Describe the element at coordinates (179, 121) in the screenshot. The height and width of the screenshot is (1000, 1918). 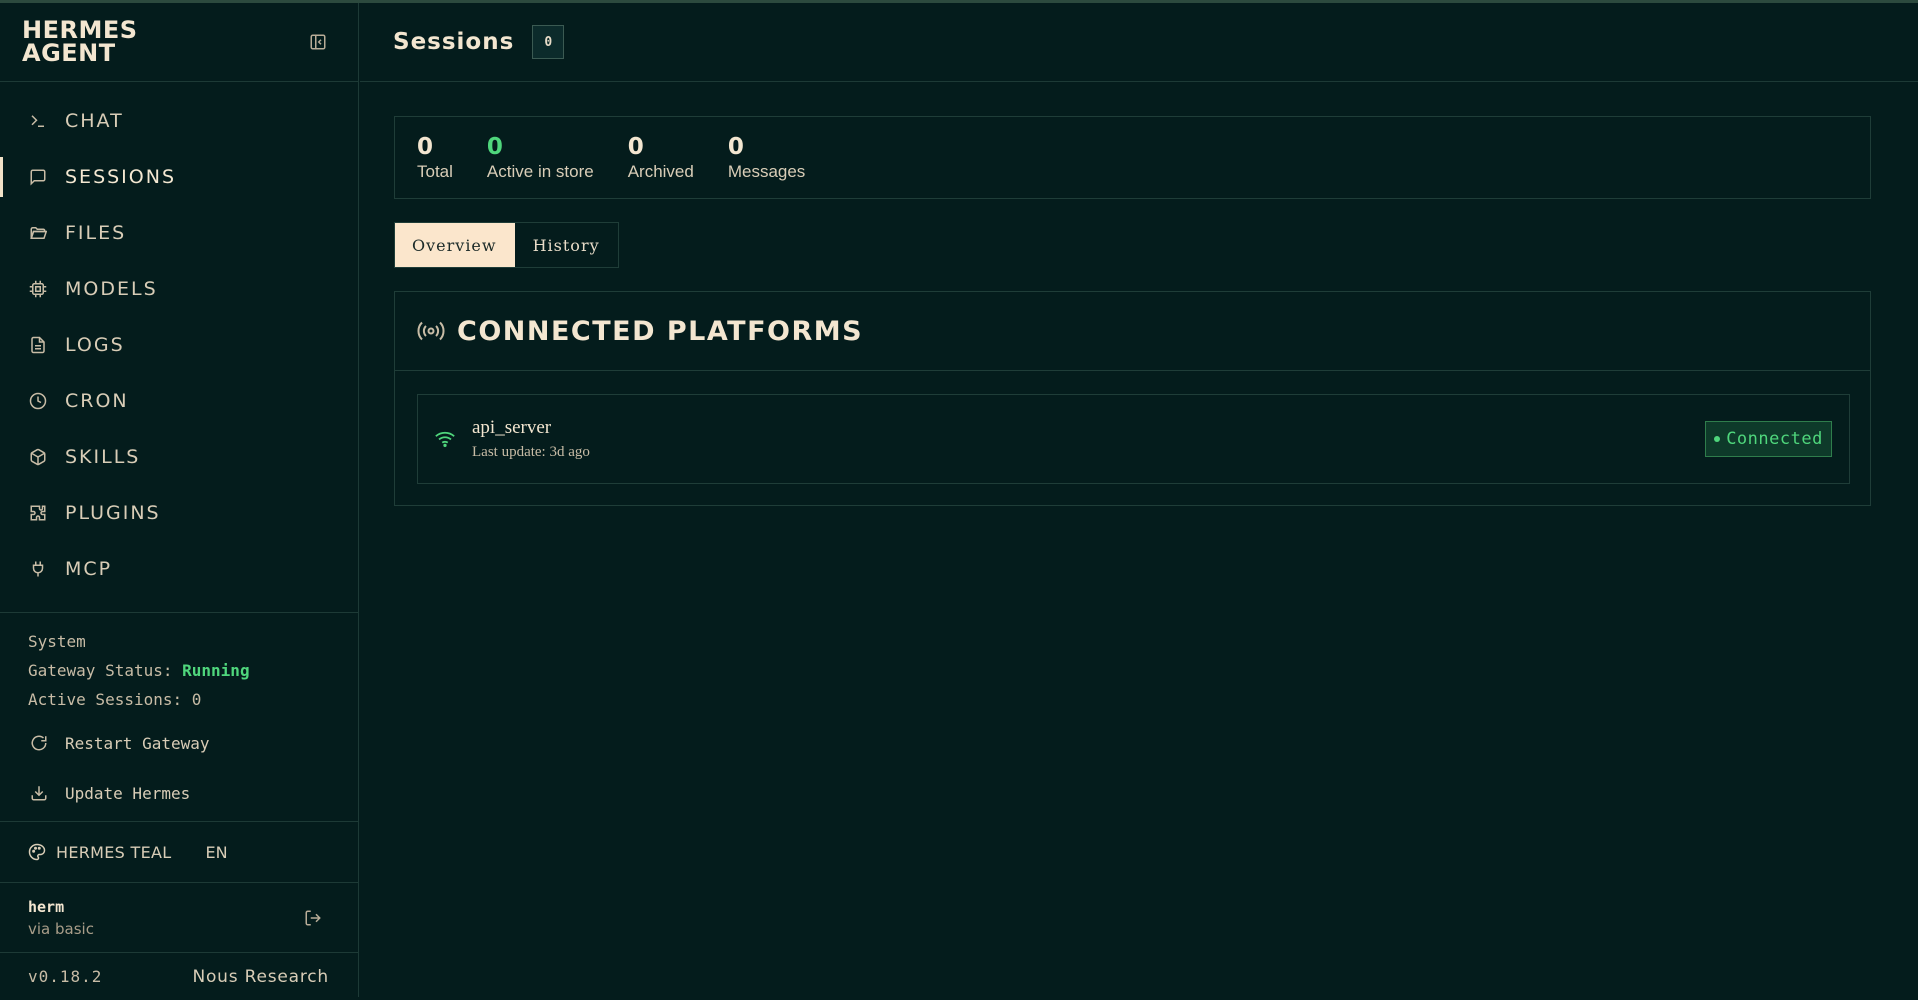
I see `nav-item-chat: CHAT` at that location.